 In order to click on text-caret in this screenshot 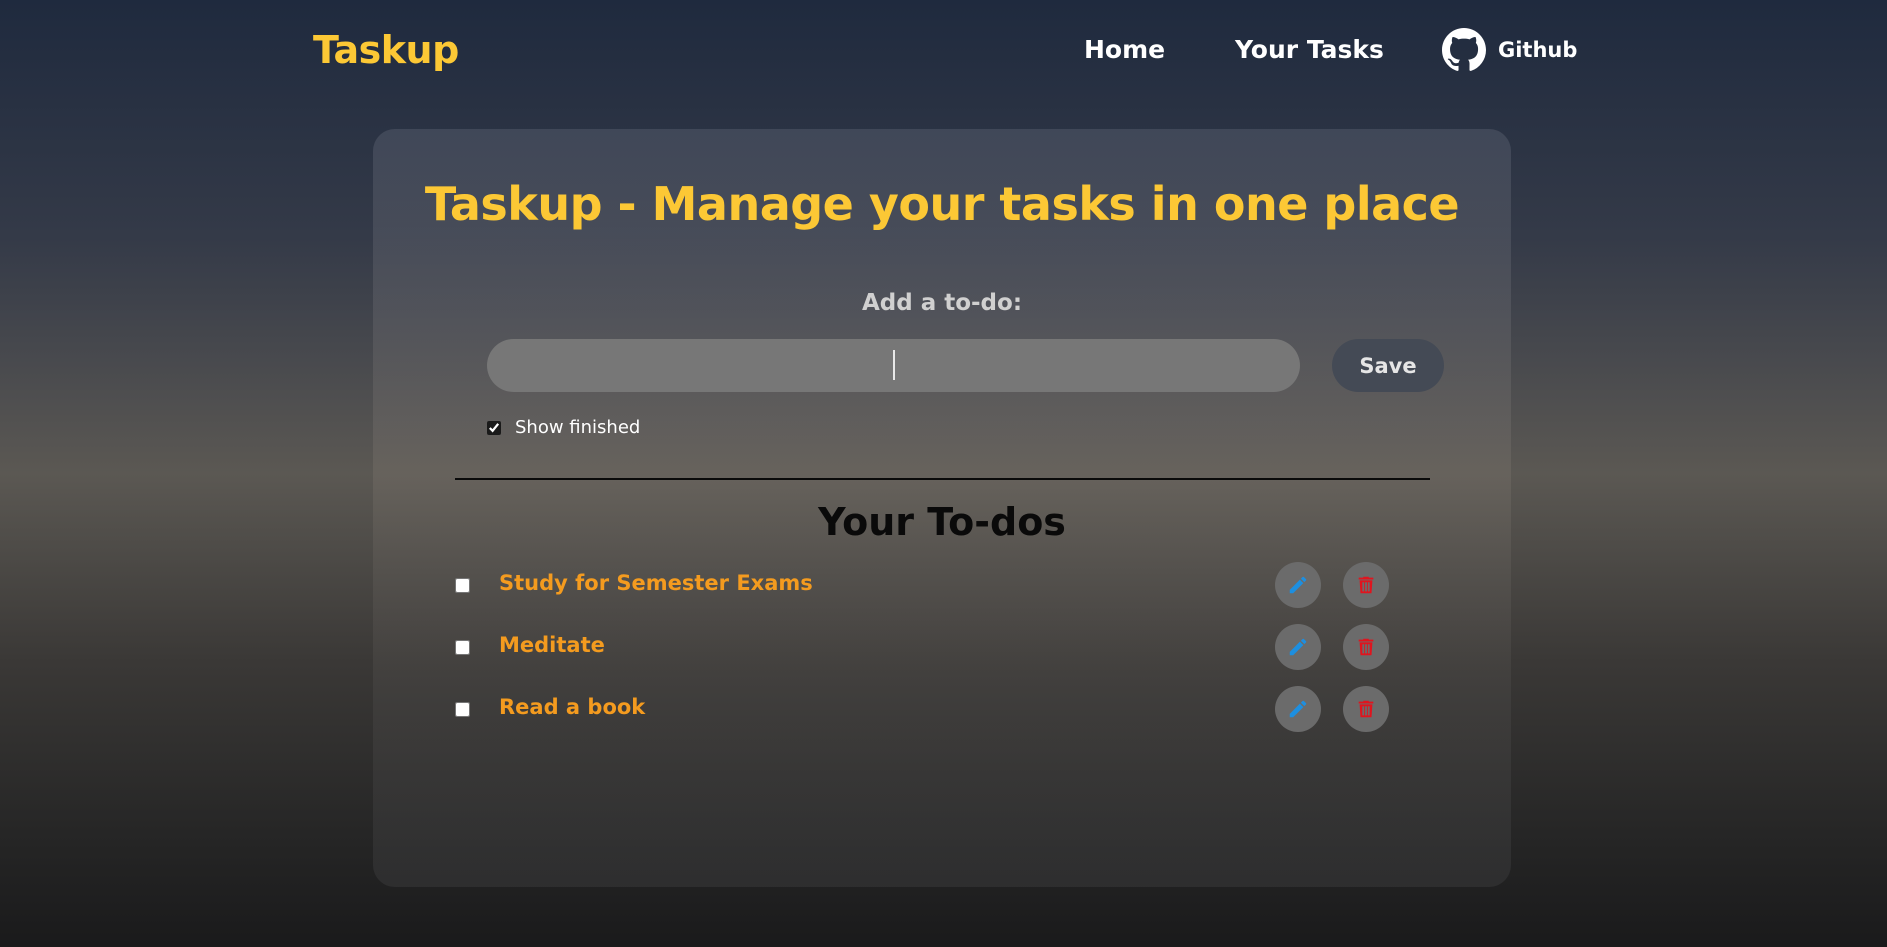, I will do `click(894, 365)`.